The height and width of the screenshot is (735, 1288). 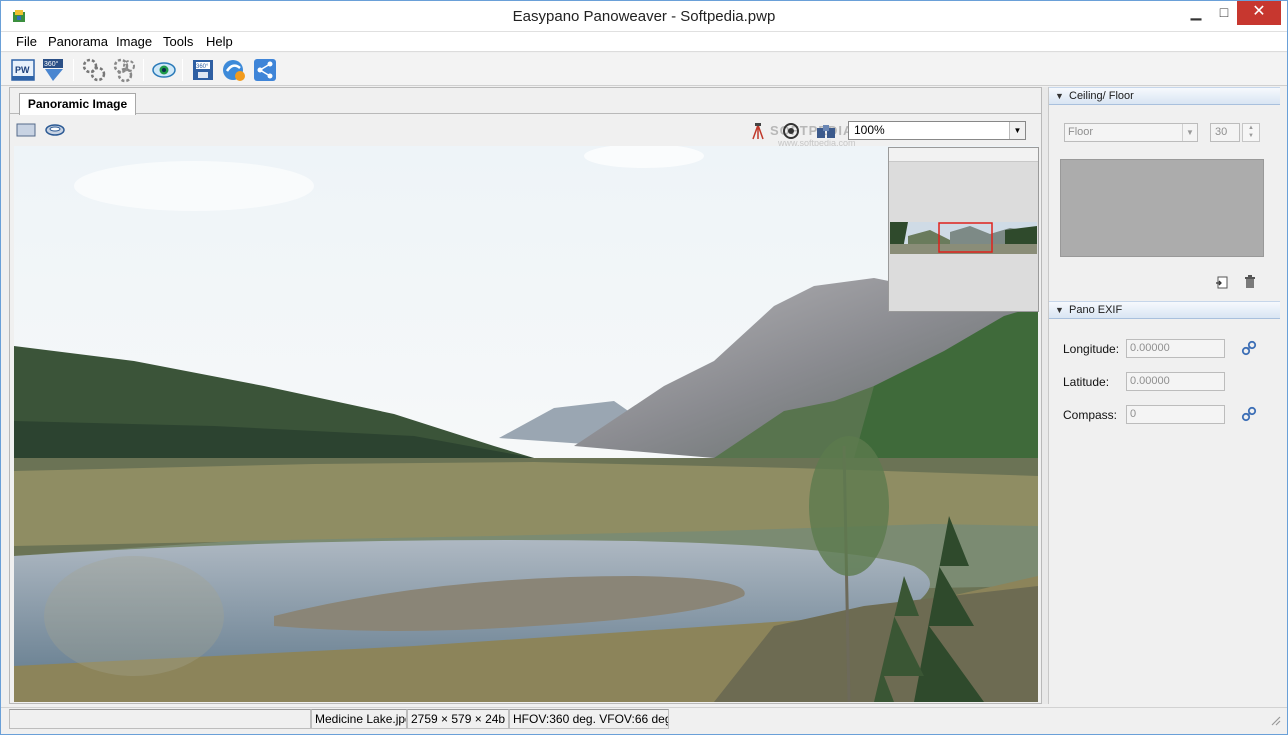 What do you see at coordinates (54, 70) in the screenshot?
I see `publish-360-icon: 360°` at bounding box center [54, 70].